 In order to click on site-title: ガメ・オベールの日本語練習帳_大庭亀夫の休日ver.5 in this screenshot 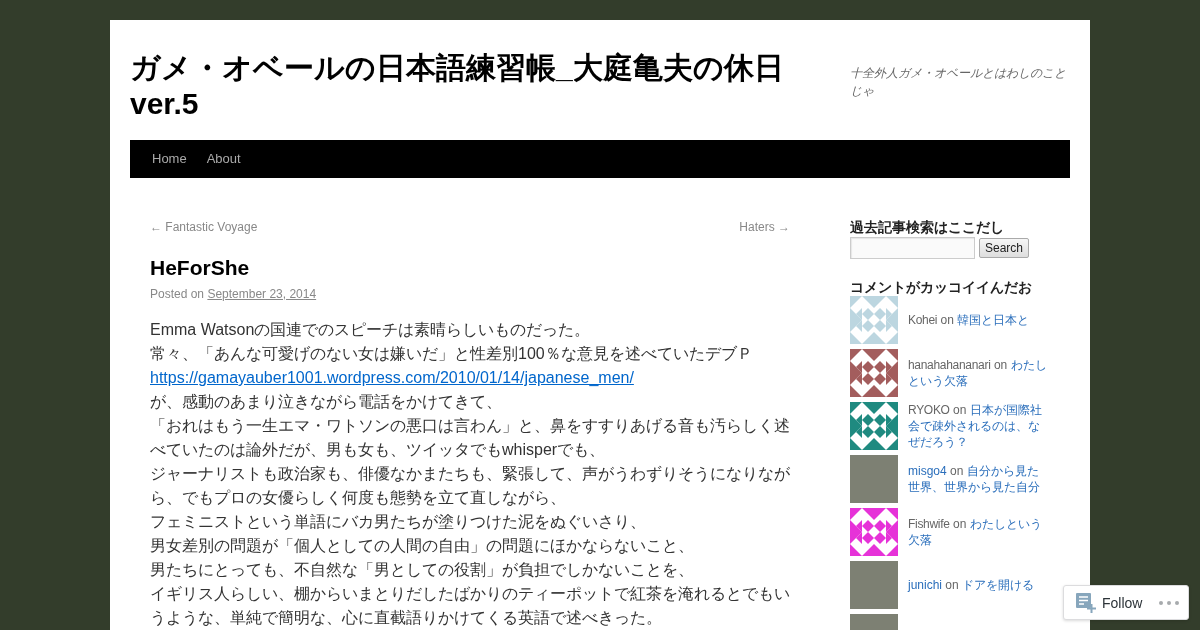, I will do `click(480, 86)`.